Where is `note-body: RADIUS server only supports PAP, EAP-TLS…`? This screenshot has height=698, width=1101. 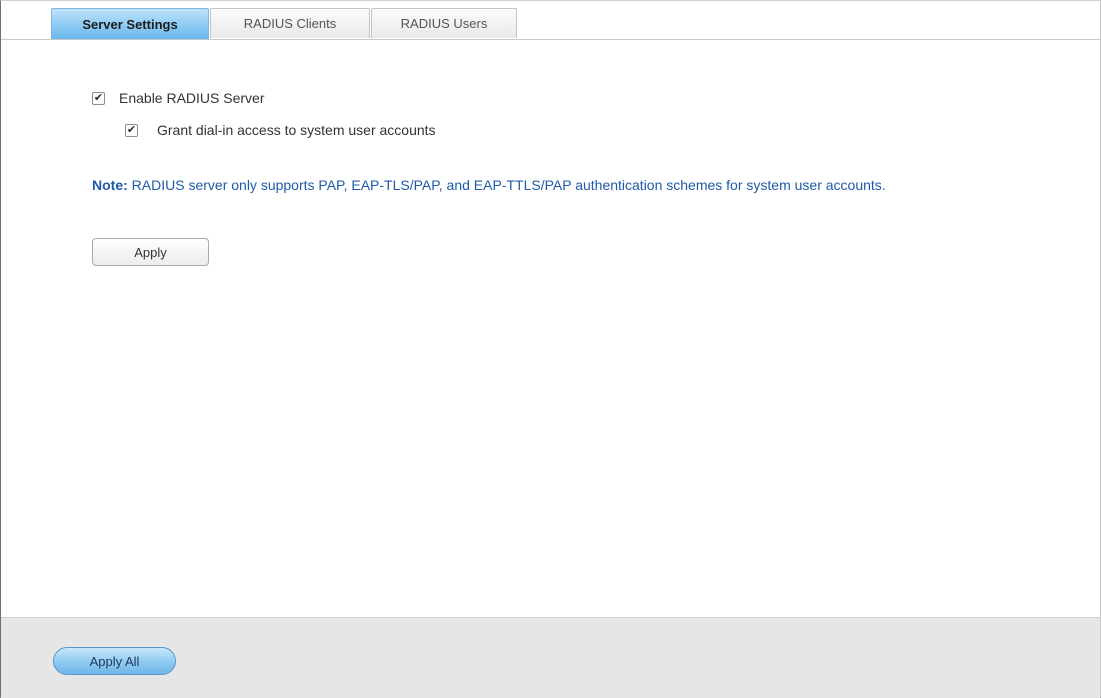 note-body: RADIUS server only supports PAP, EAP-TLS… is located at coordinates (506, 185).